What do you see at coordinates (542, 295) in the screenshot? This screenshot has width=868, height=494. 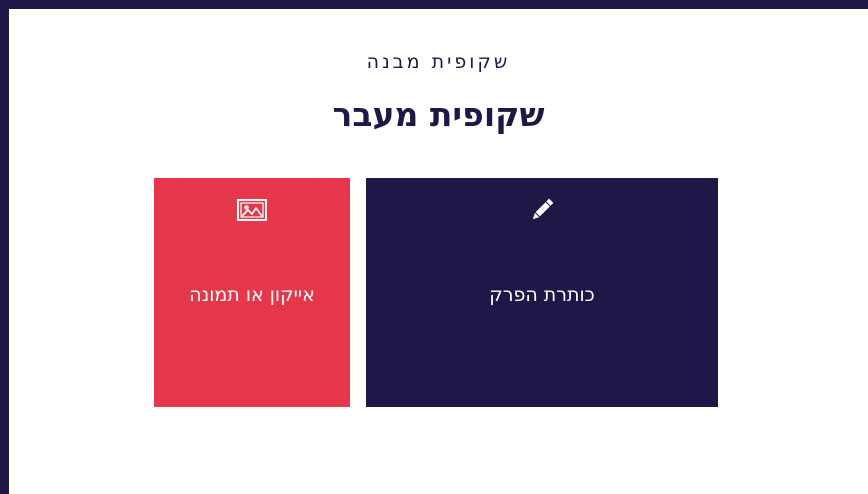 I see `chapter-card-label: כותרת הפרק` at bounding box center [542, 295].